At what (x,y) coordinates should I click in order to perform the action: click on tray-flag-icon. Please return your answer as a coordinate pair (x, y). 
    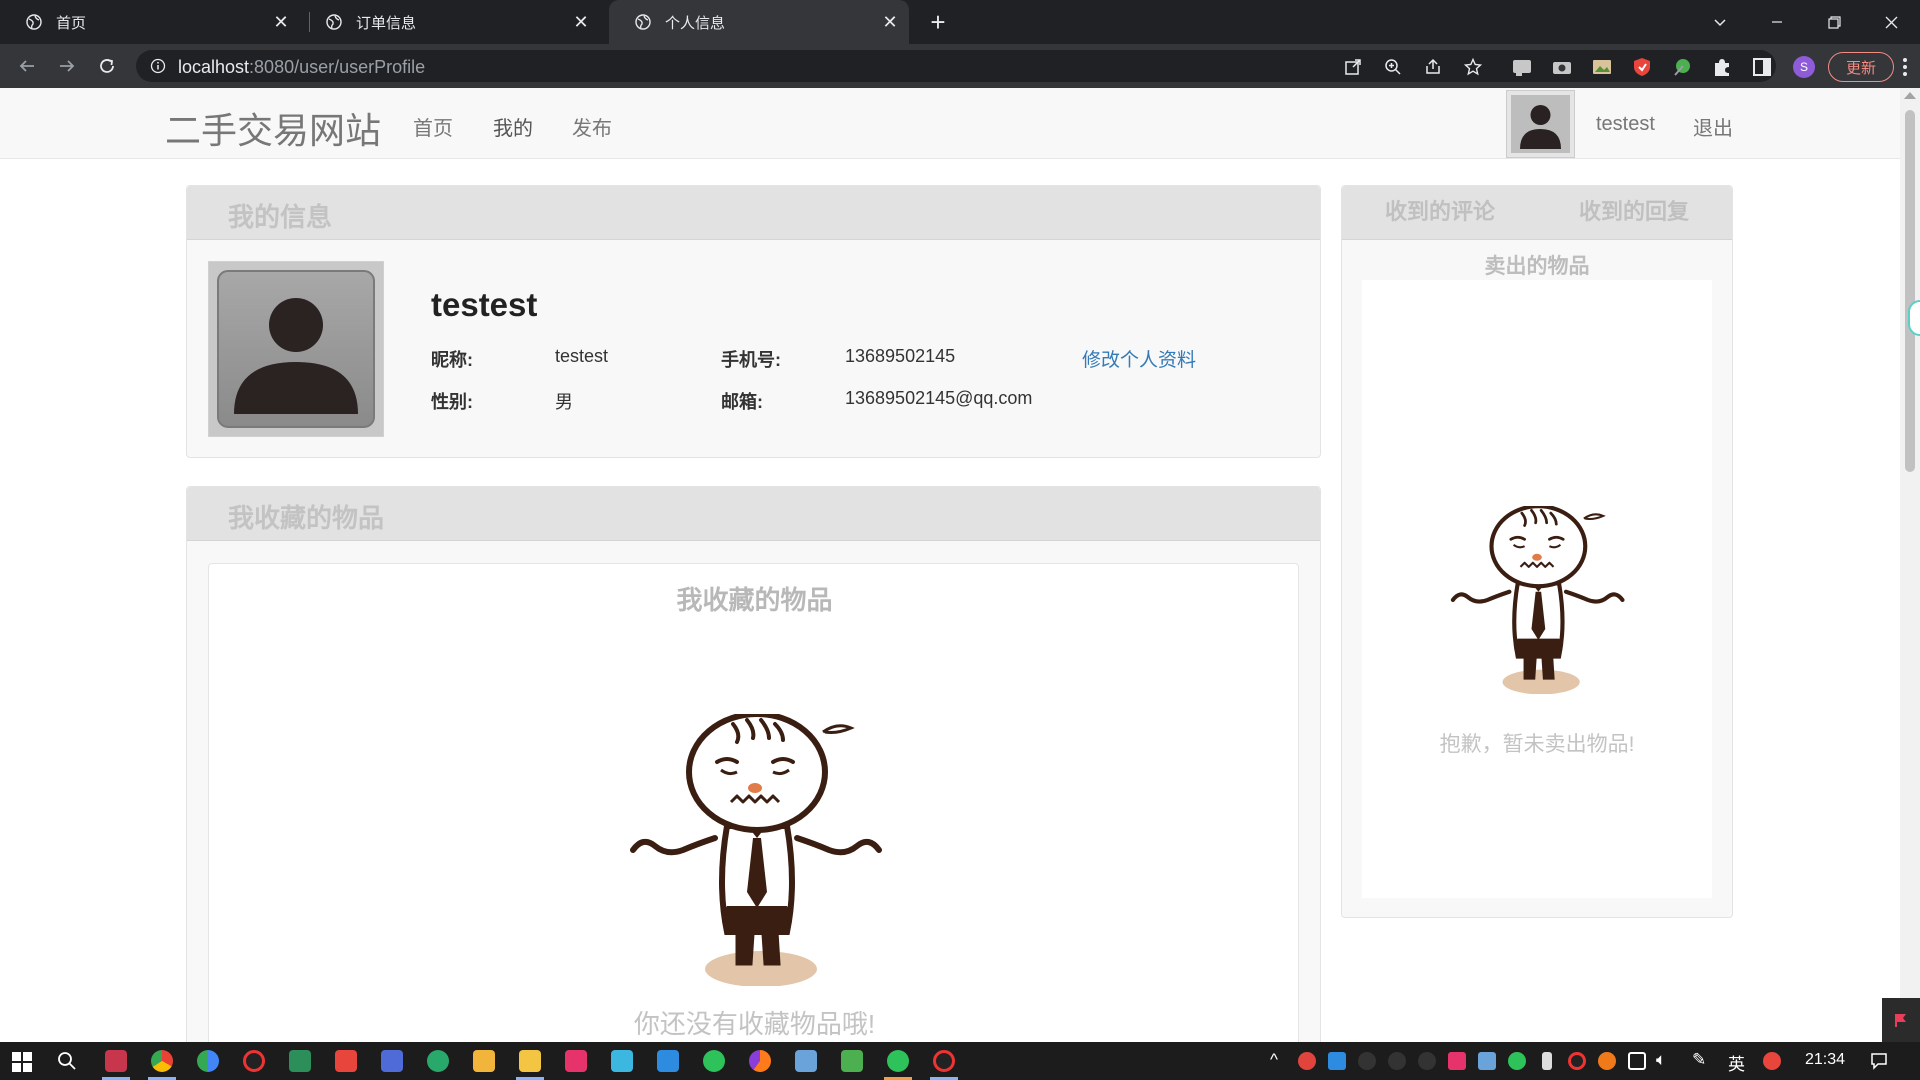
    Looking at the image, I should click on (1457, 1061).